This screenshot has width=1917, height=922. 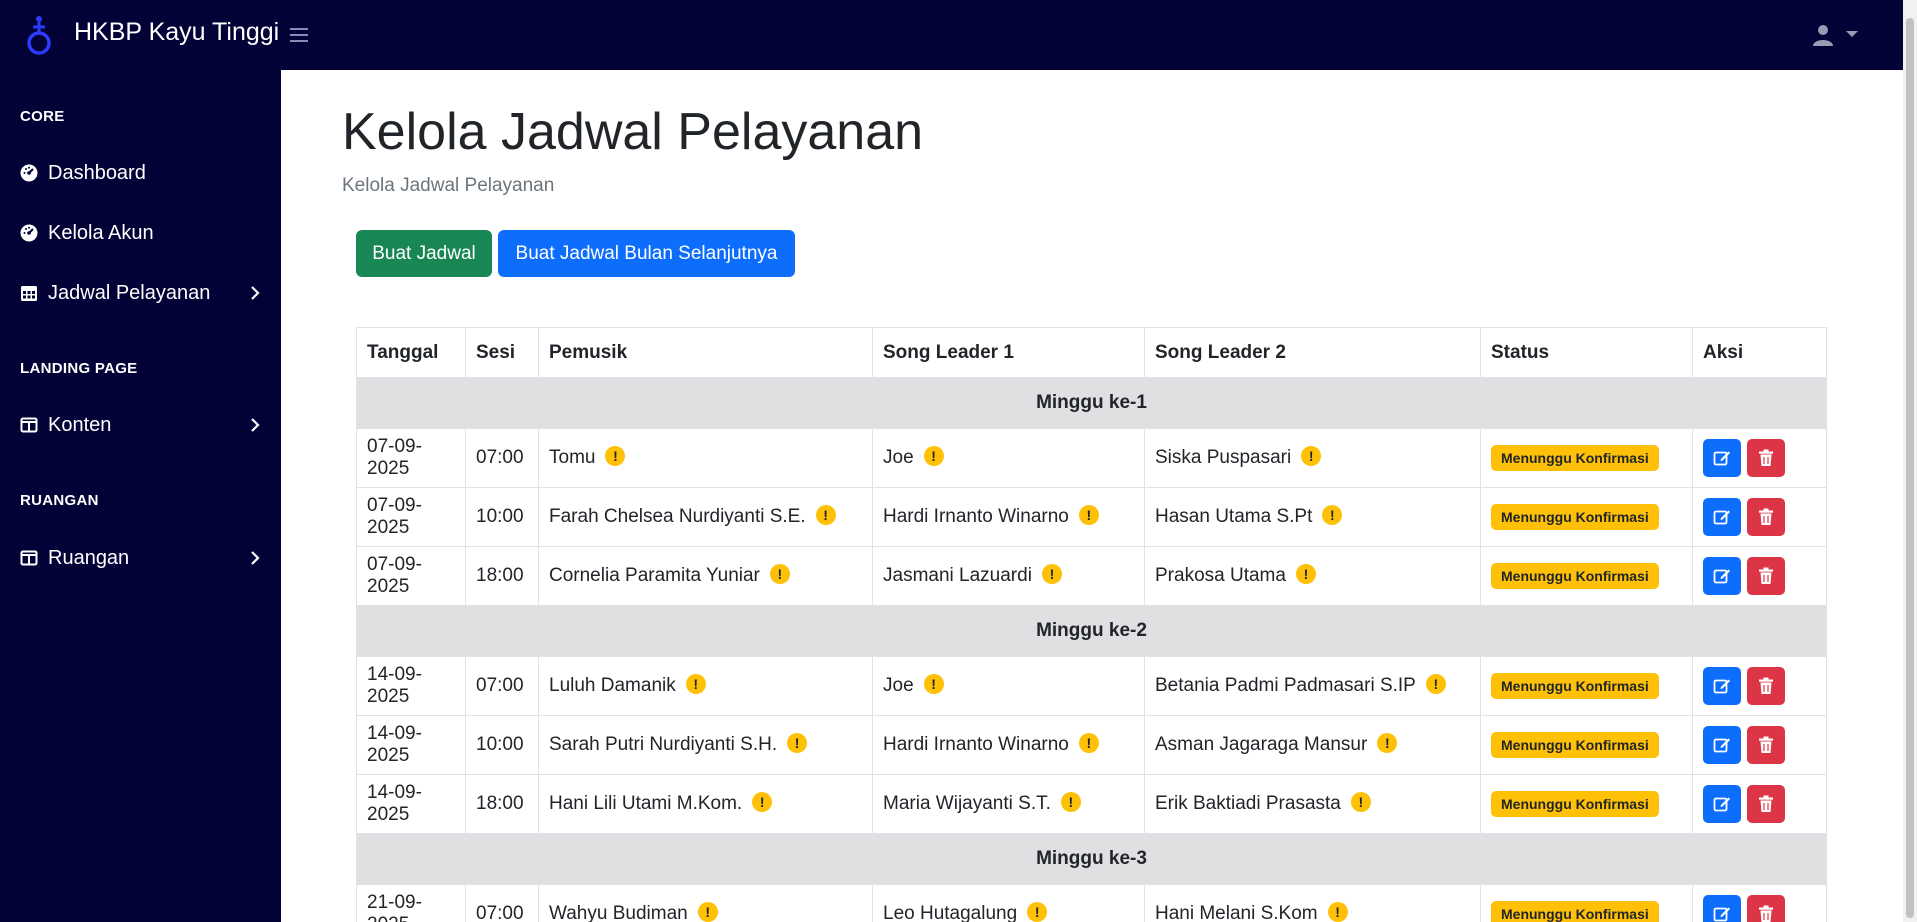 What do you see at coordinates (411, 903) in the screenshot?
I see `cell-tanggal: 21-09-2025` at bounding box center [411, 903].